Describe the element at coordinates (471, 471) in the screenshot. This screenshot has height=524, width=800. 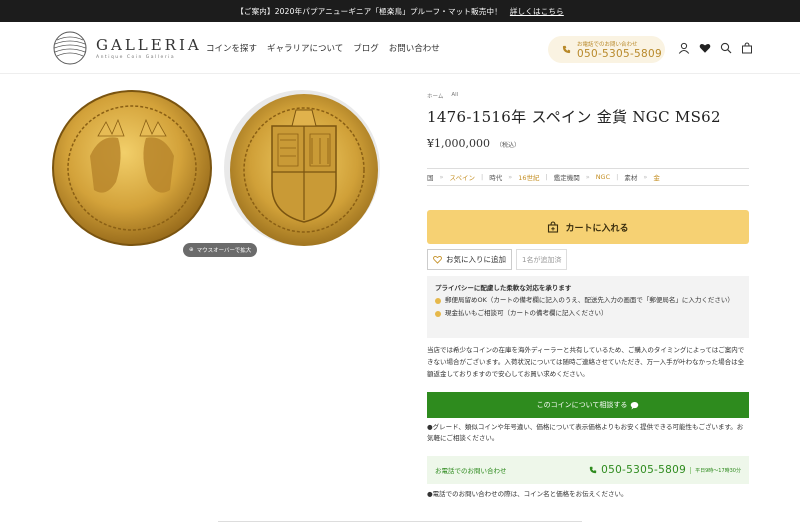
I see `phone-box-label: お電話でのお問い合わせ` at that location.